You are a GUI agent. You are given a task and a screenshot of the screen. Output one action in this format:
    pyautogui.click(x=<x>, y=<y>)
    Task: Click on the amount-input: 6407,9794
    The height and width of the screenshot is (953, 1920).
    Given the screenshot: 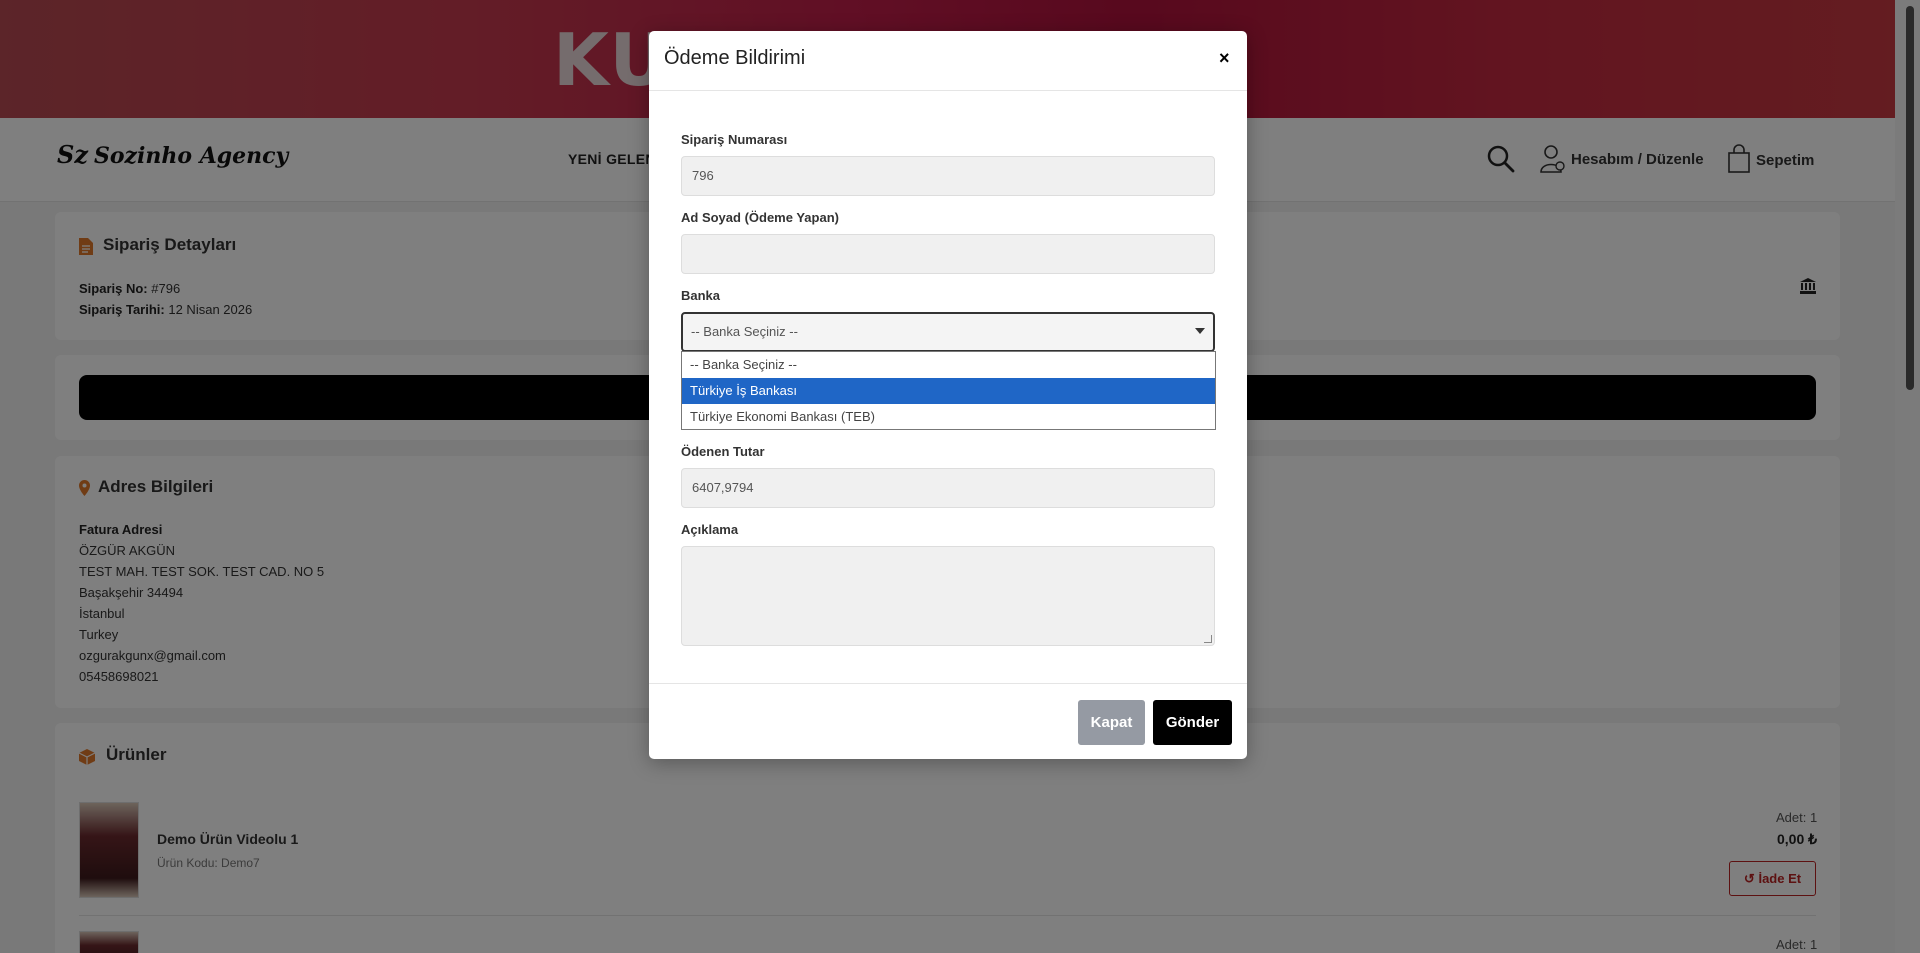 What is the action you would take?
    pyautogui.click(x=948, y=488)
    